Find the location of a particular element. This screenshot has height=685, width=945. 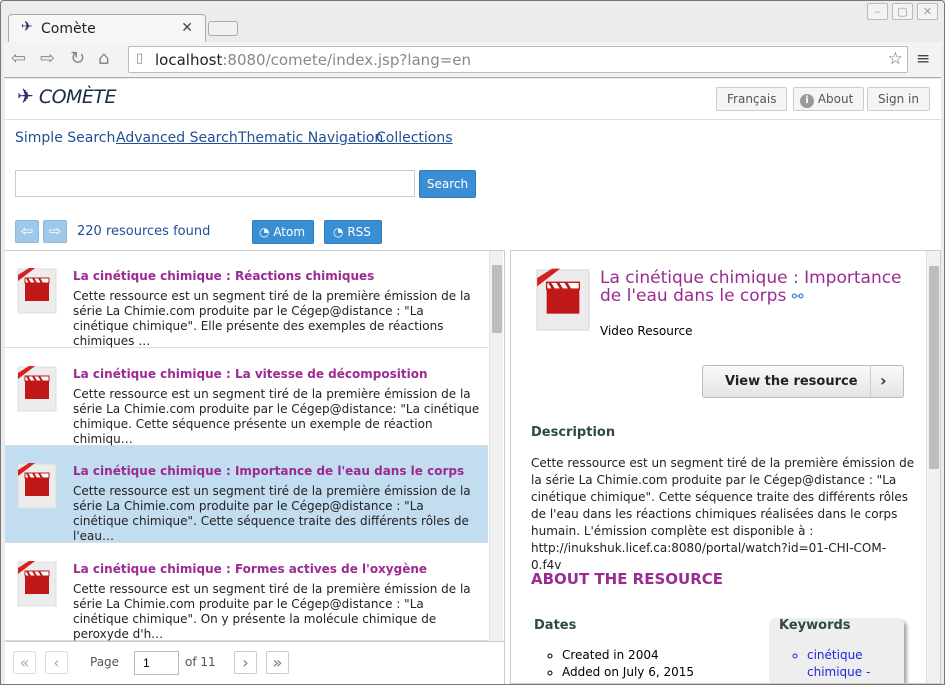

search-button: Search is located at coordinates (447, 184).